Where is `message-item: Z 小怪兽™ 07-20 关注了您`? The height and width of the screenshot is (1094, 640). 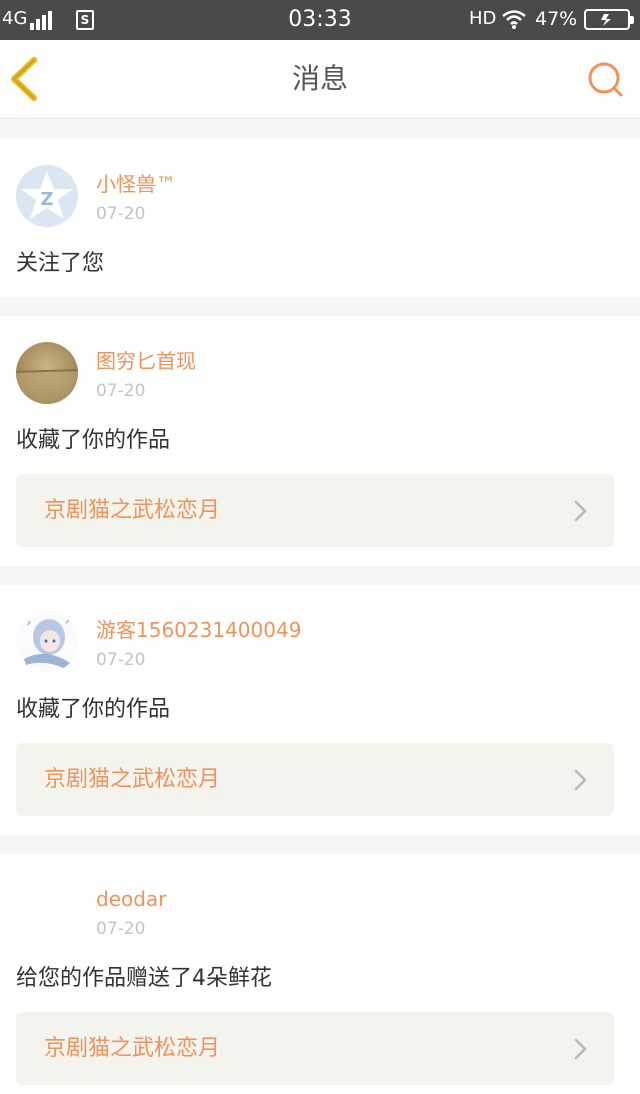
message-item: Z 小怪兽™ 07-20 关注了您 is located at coordinates (320, 218).